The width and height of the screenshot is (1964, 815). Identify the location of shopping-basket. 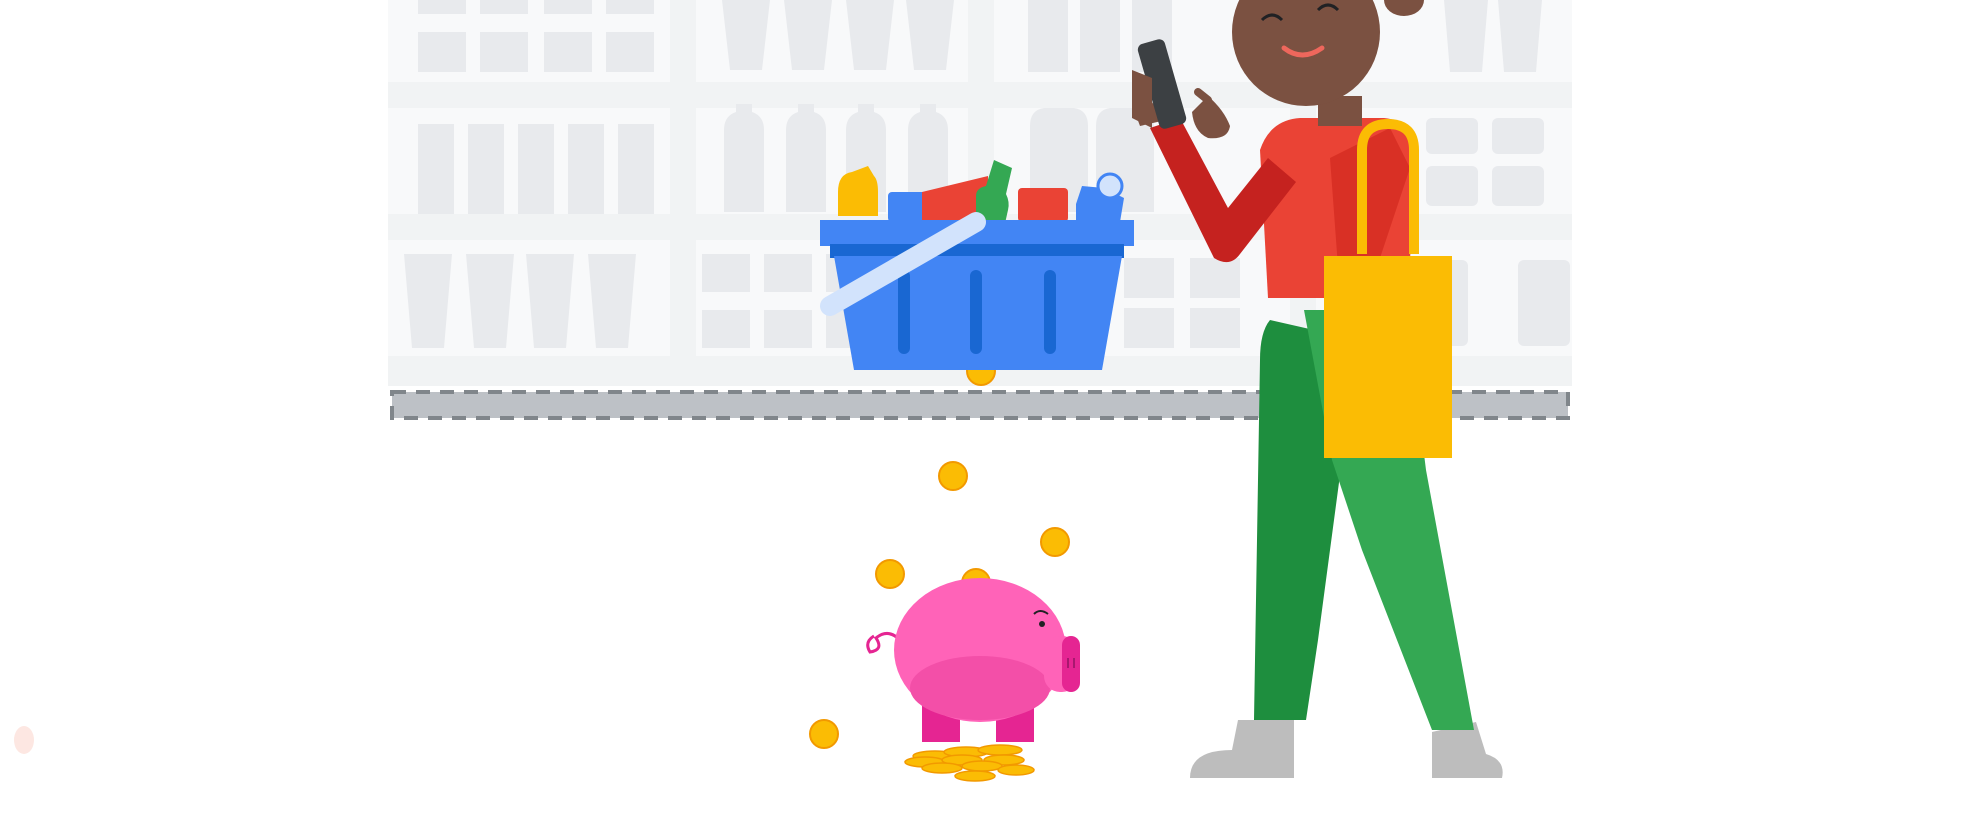
(977, 265).